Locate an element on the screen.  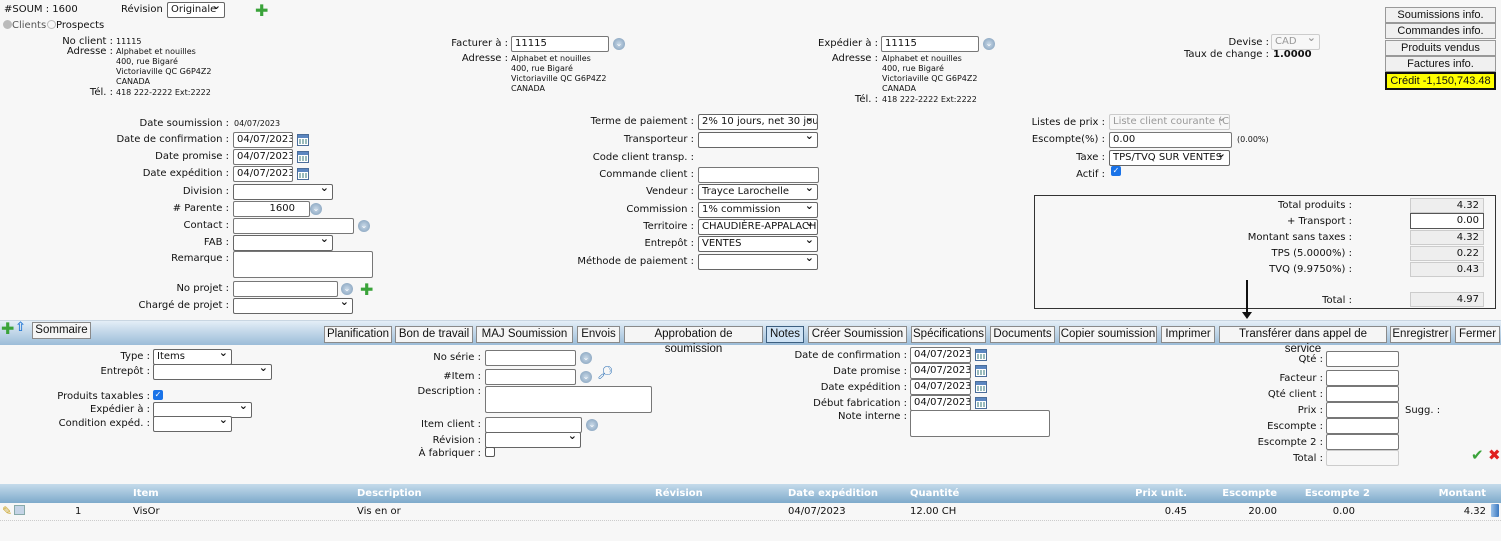
taxables-checkbox: ✓ is located at coordinates (158, 395).